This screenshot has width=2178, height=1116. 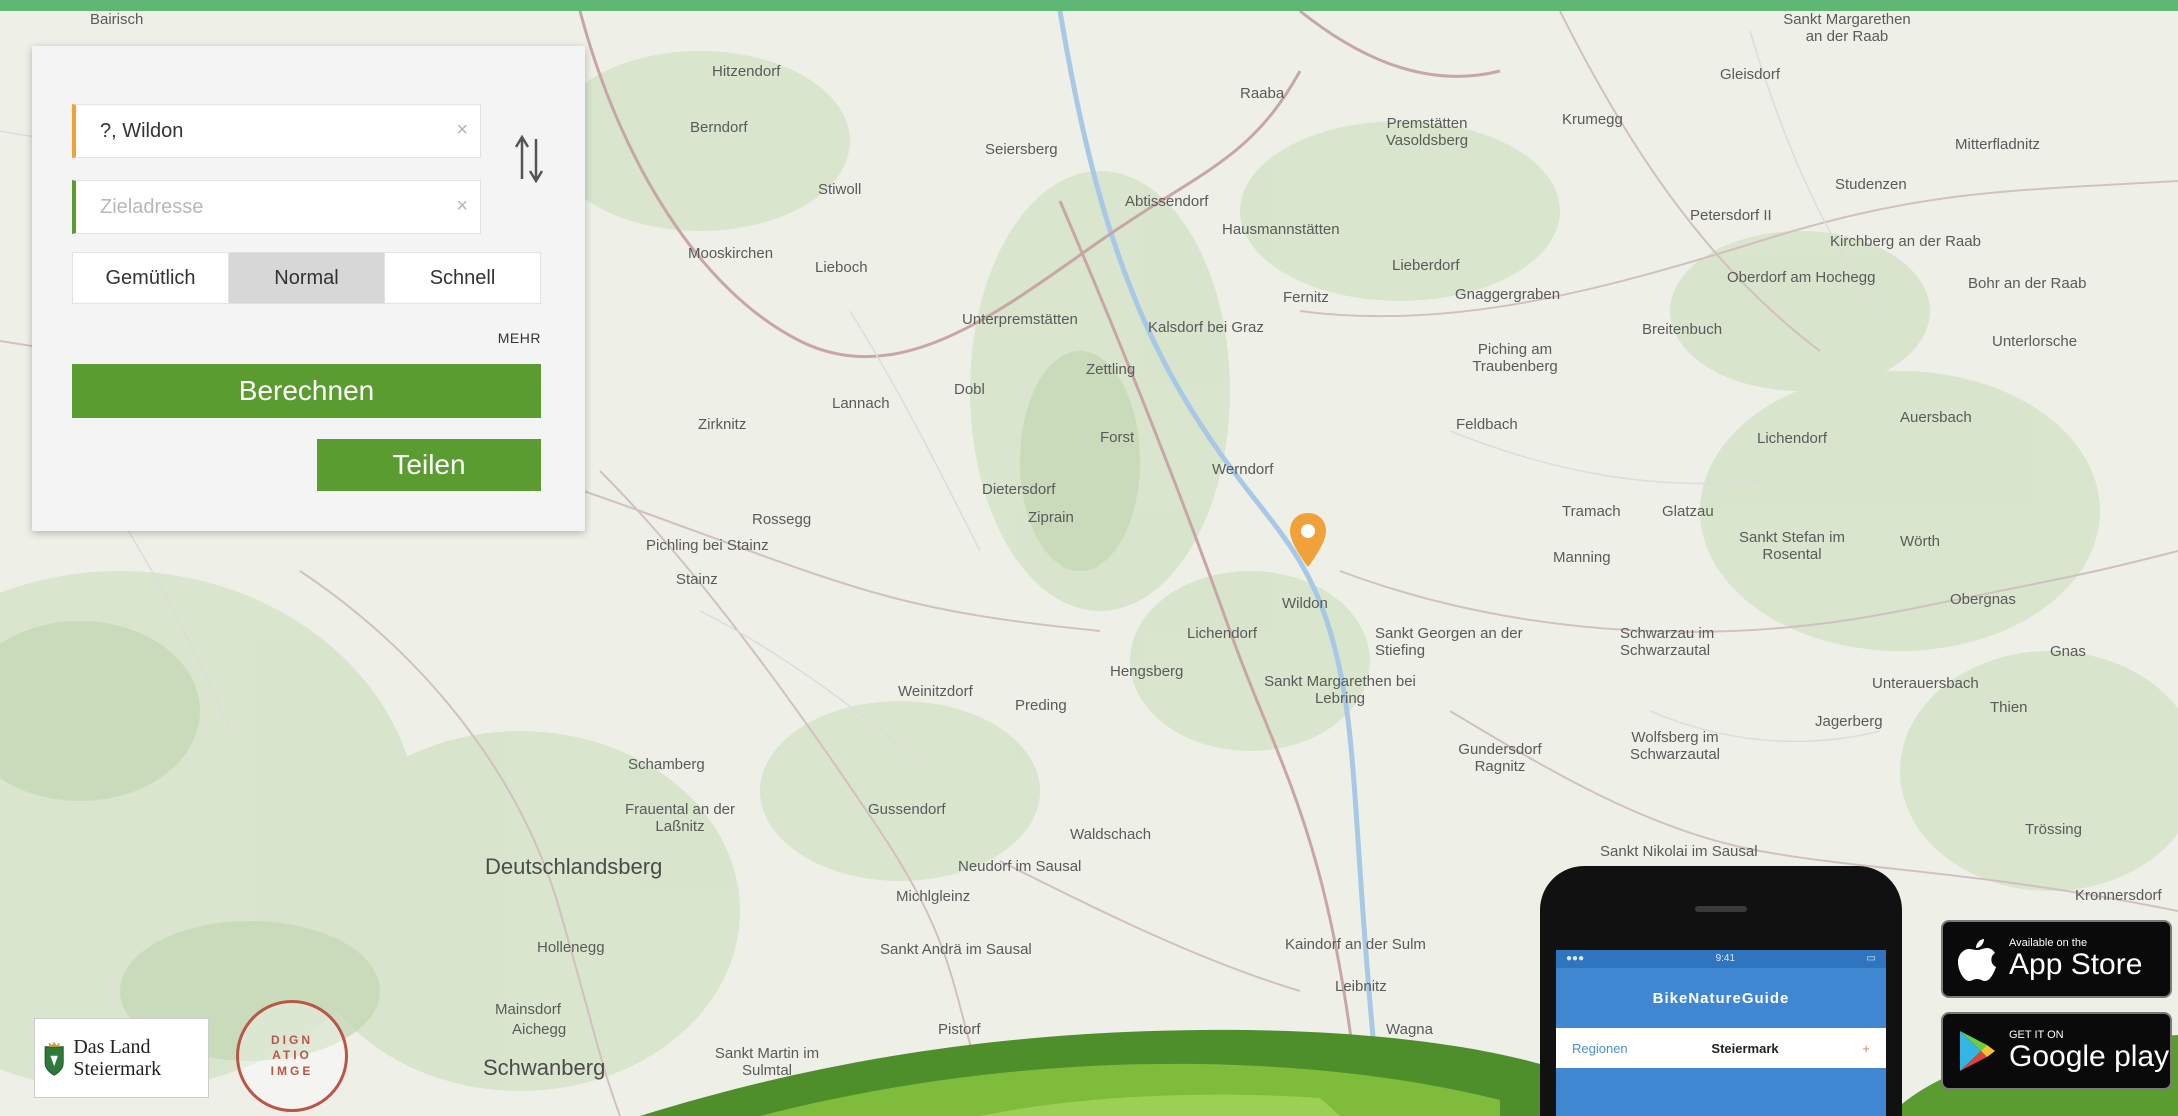 I want to click on map-place-label: Waldschach, so click(x=1111, y=834).